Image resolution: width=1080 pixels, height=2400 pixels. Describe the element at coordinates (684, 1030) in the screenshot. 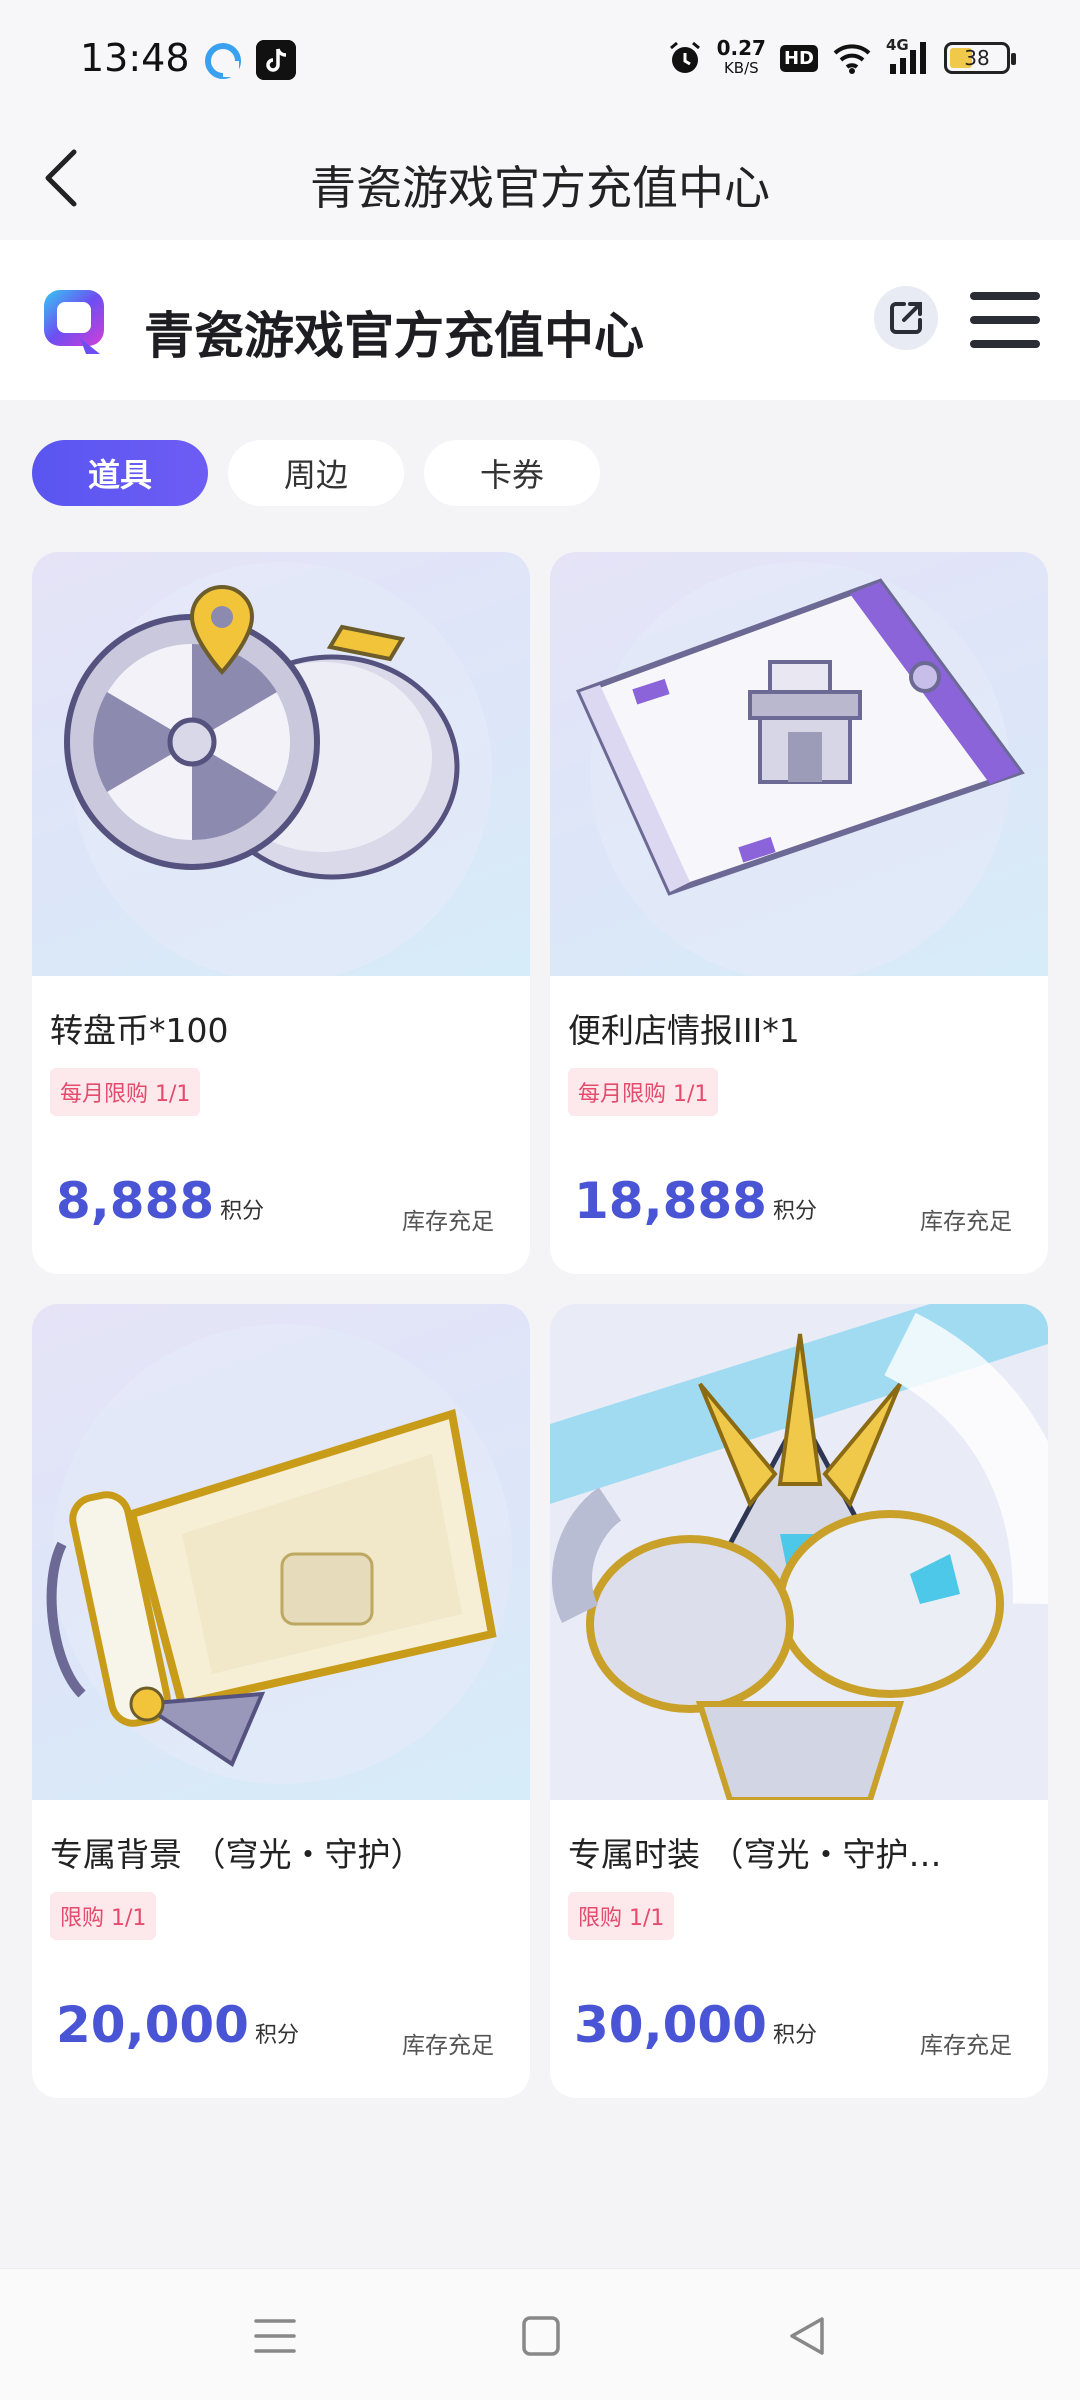

I see `product-name: 便利店情报III*1` at that location.